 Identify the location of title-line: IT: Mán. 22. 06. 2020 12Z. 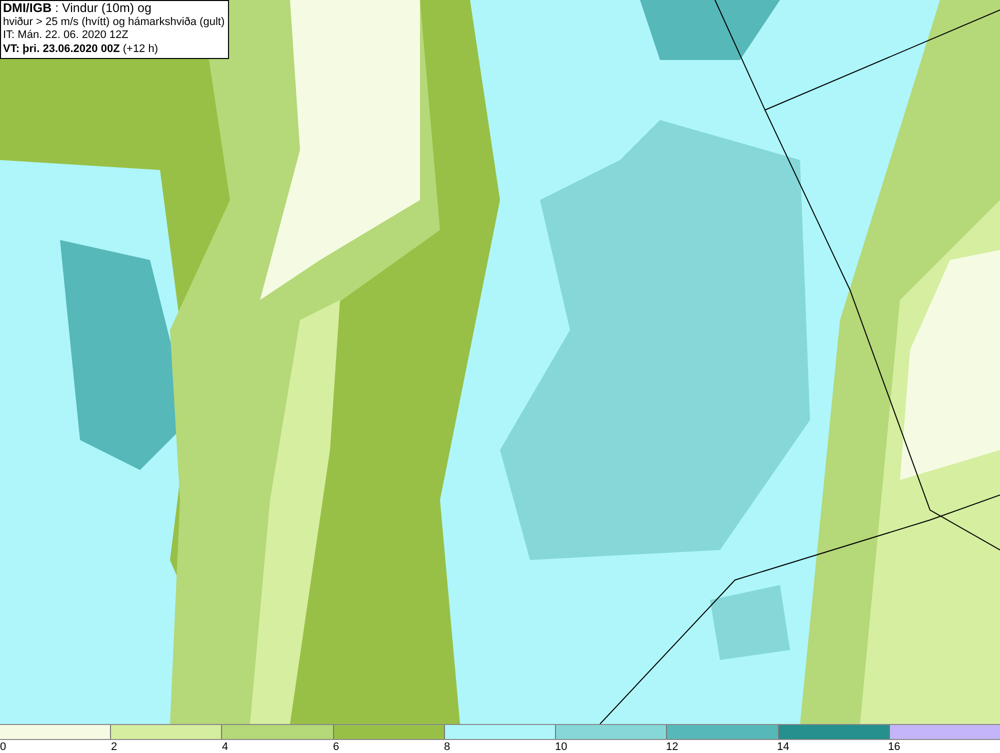
(66, 35).